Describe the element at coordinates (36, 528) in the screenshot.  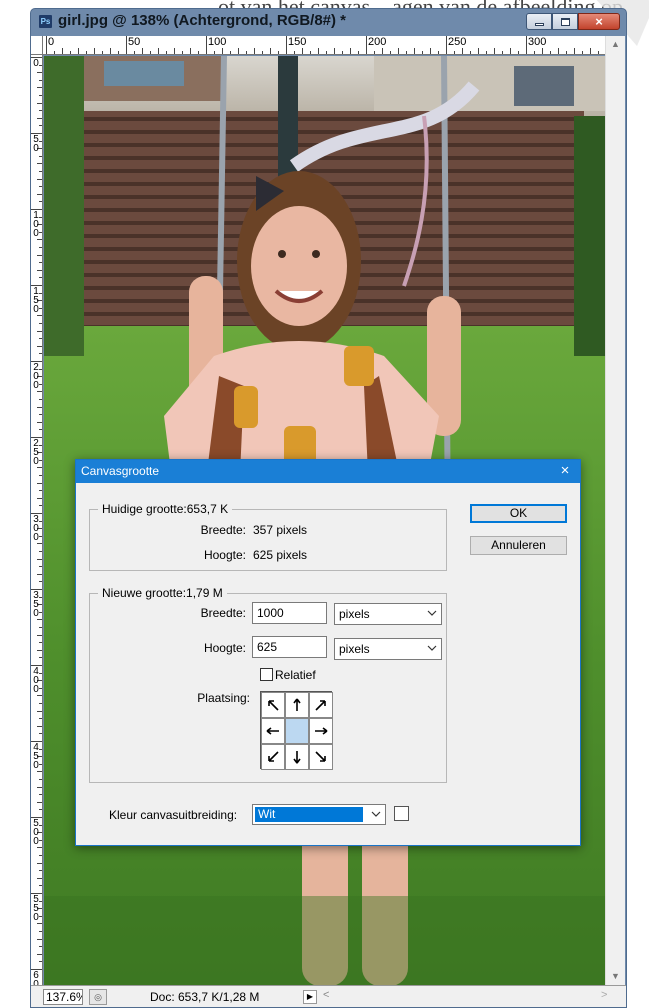
I see `ruler-label: 300` at that location.